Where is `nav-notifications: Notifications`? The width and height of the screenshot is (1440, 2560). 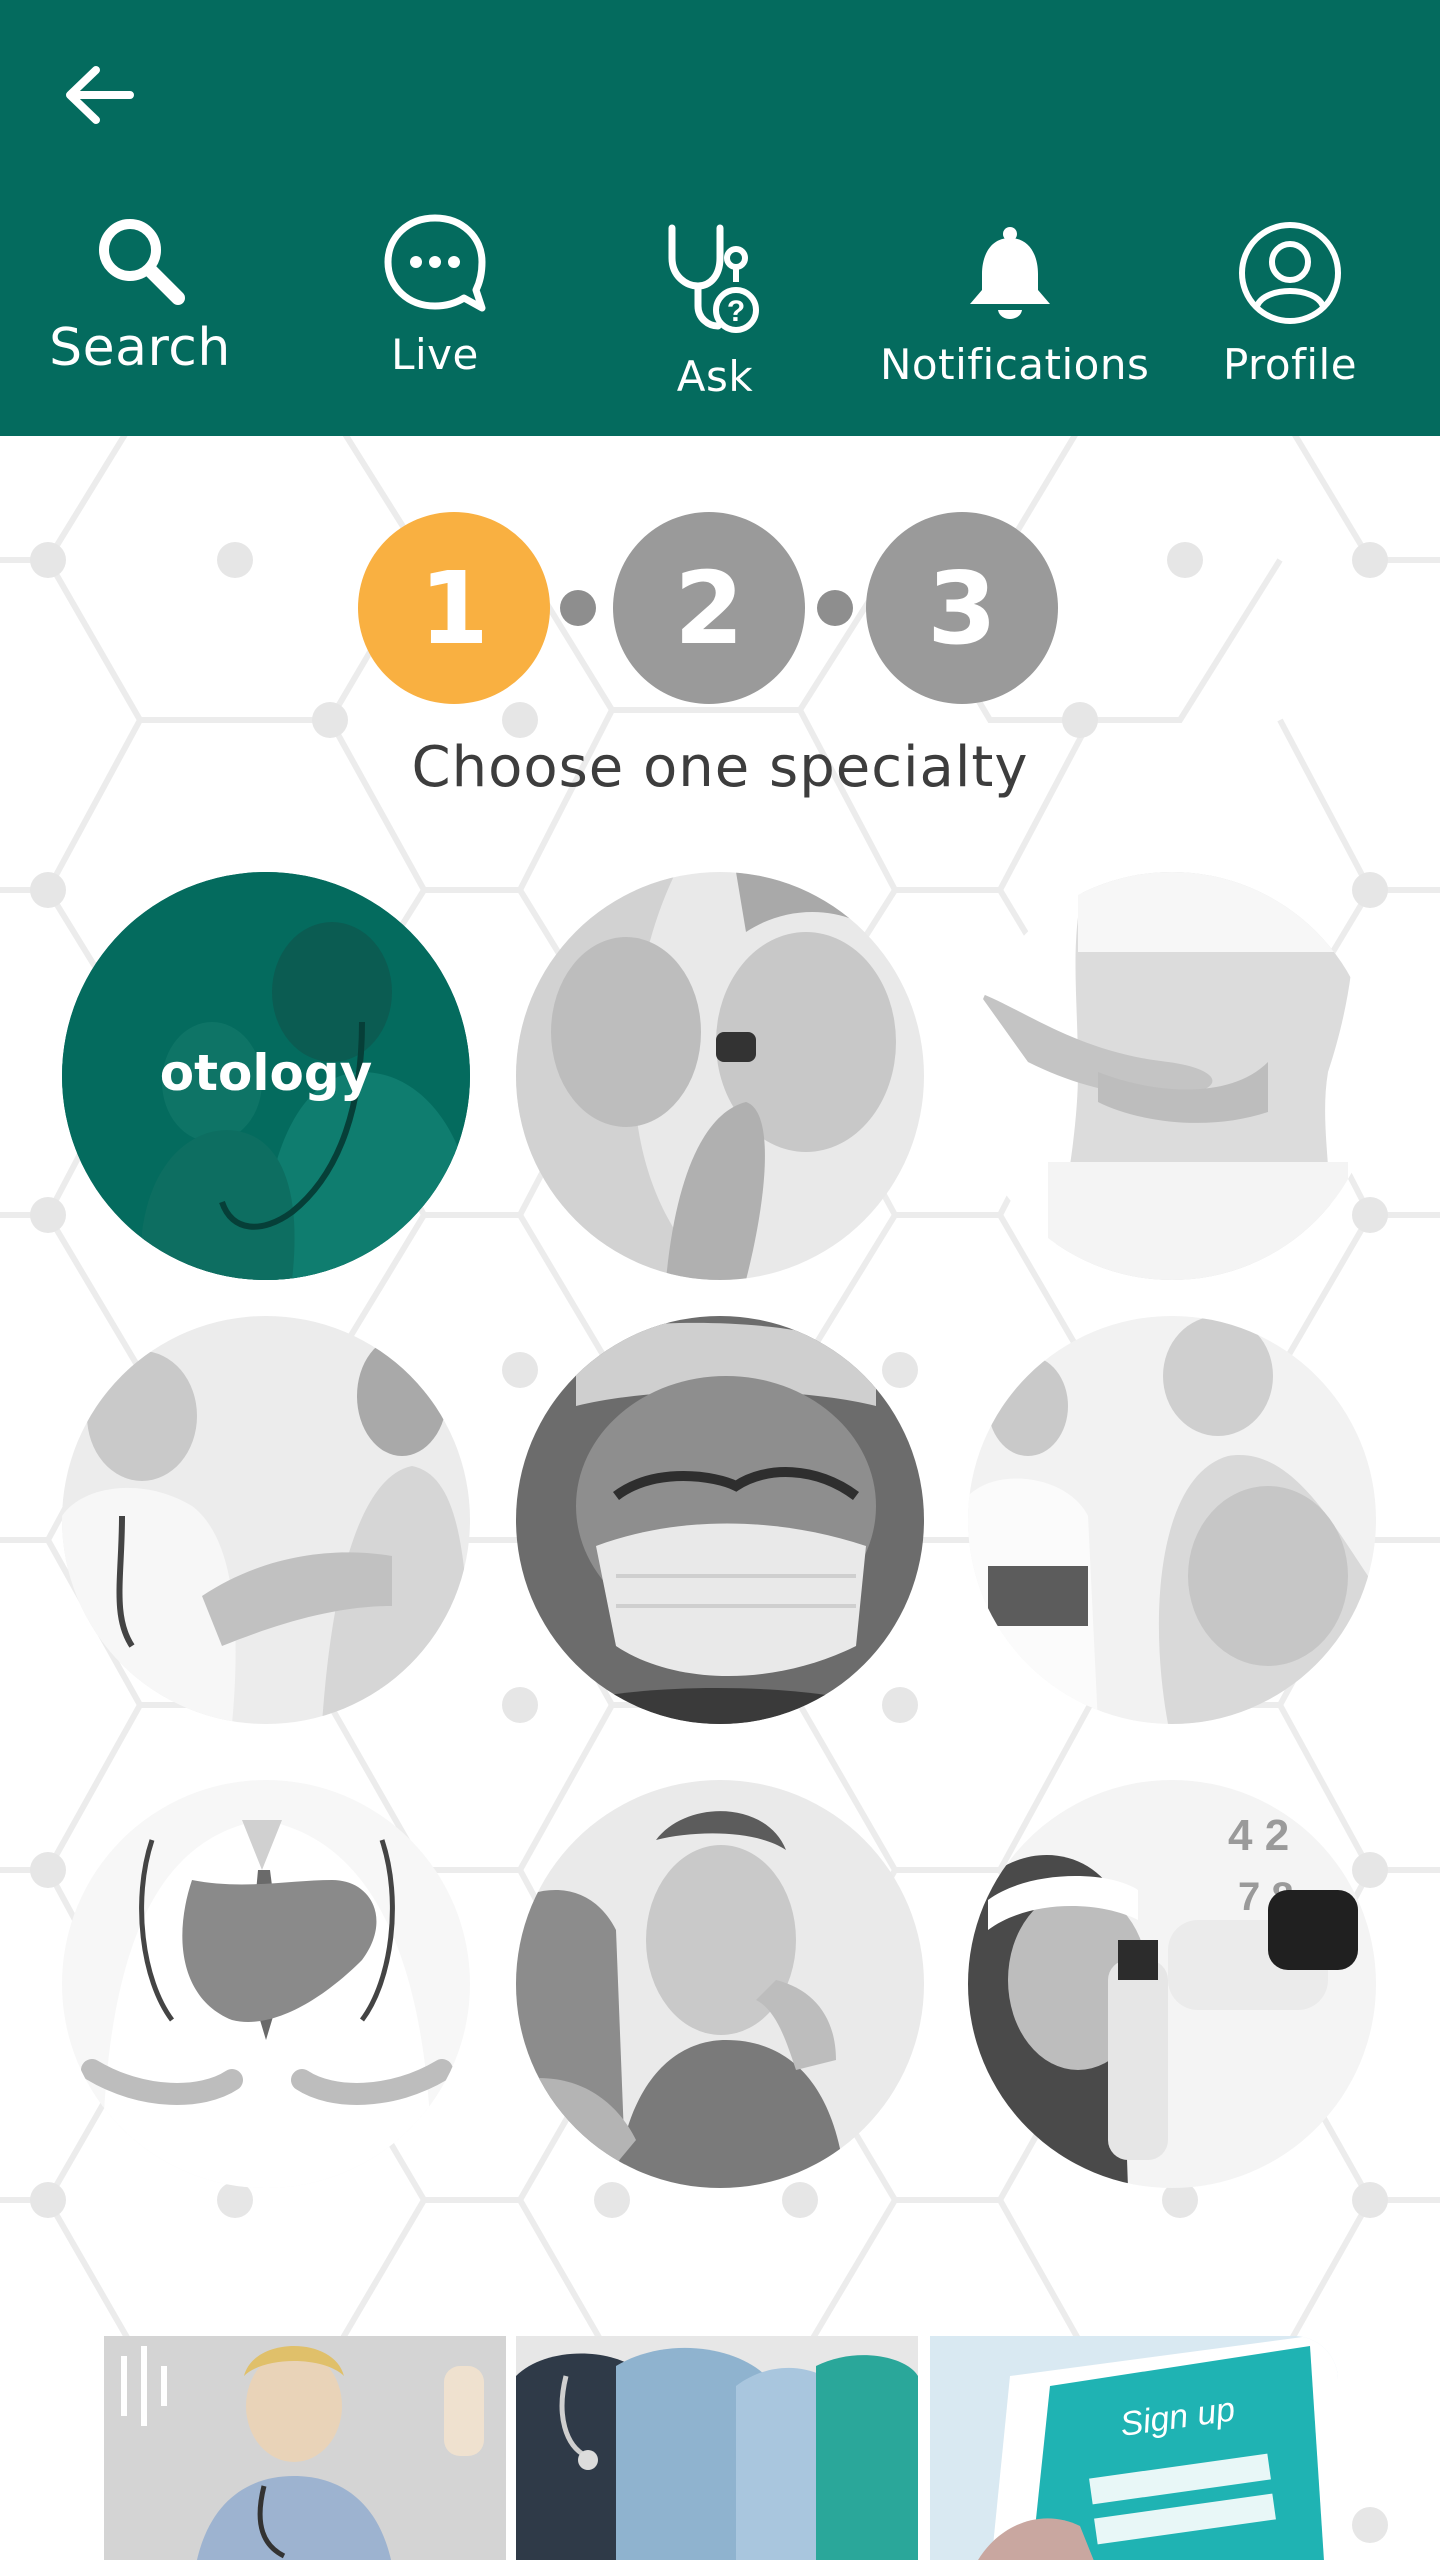
nav-notifications: Notifications is located at coordinates (1015, 307).